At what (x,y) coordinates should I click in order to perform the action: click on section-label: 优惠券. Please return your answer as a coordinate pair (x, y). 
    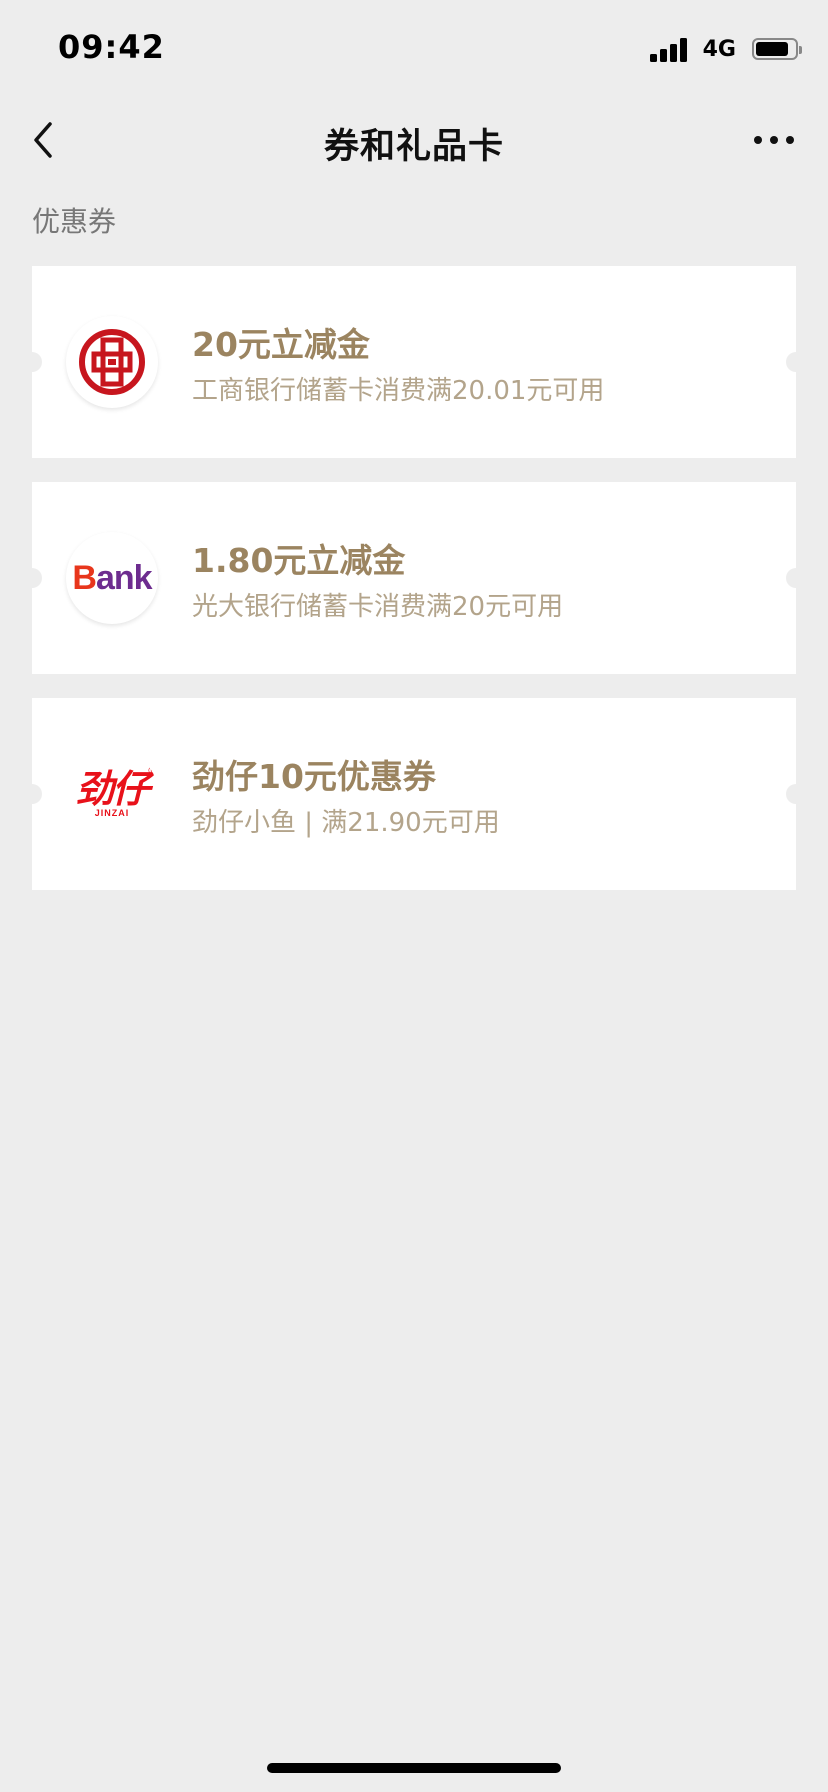
    Looking at the image, I should click on (74, 221).